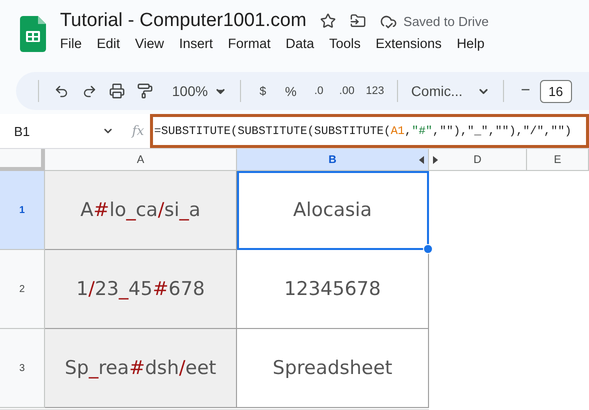  I want to click on table-cell: Sp_rea#dsh/eet, so click(141, 368).